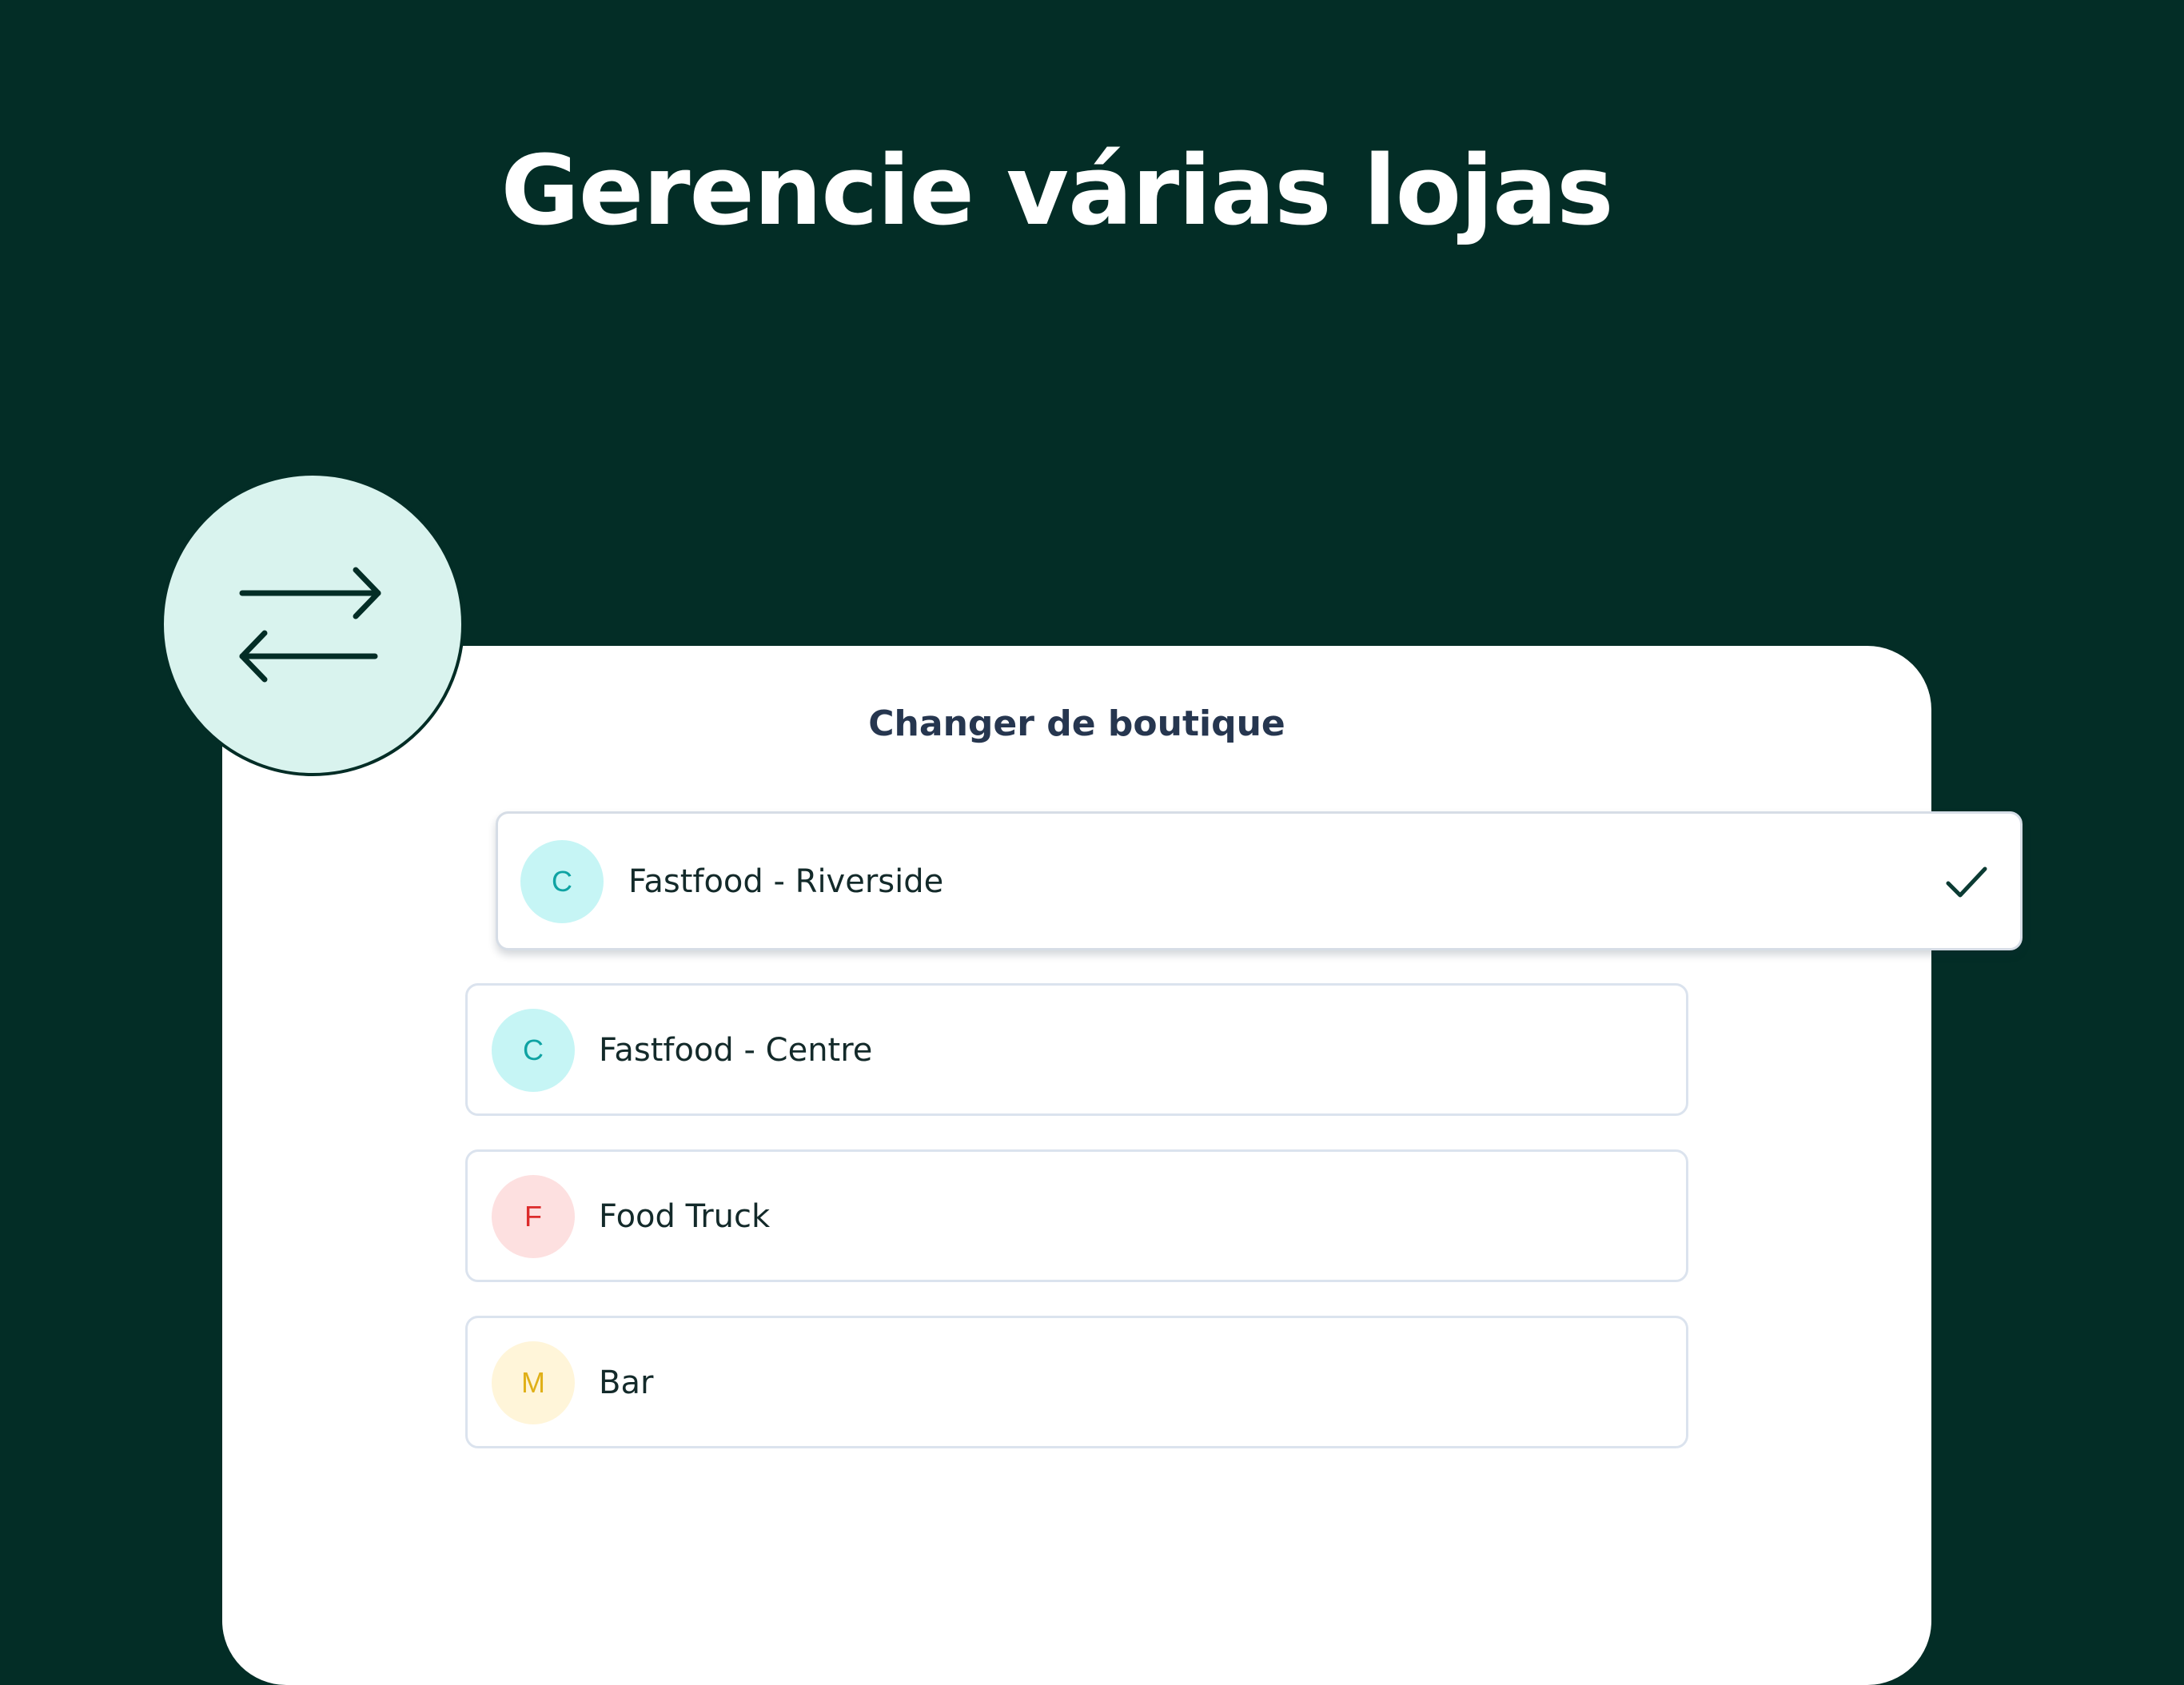  Describe the element at coordinates (1259, 880) in the screenshot. I see `store-item-fastfood-riverside: C Fastfood - Riverside` at that location.